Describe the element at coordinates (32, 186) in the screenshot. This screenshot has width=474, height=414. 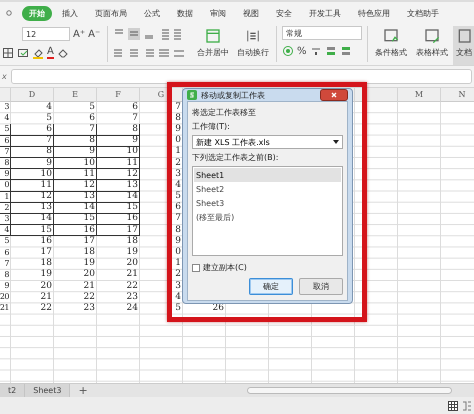
I see `table-cell: 11` at that location.